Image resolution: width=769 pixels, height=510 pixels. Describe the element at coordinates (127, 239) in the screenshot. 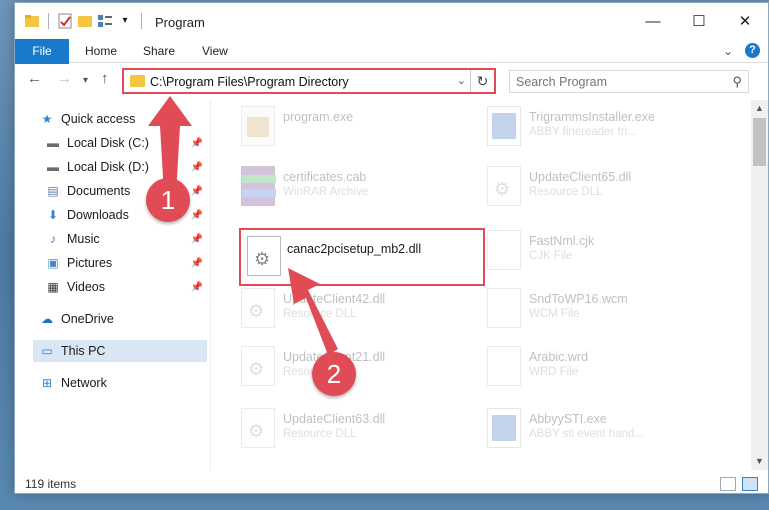

I see `sidebar-item-music: ♪ Music 📌` at that location.